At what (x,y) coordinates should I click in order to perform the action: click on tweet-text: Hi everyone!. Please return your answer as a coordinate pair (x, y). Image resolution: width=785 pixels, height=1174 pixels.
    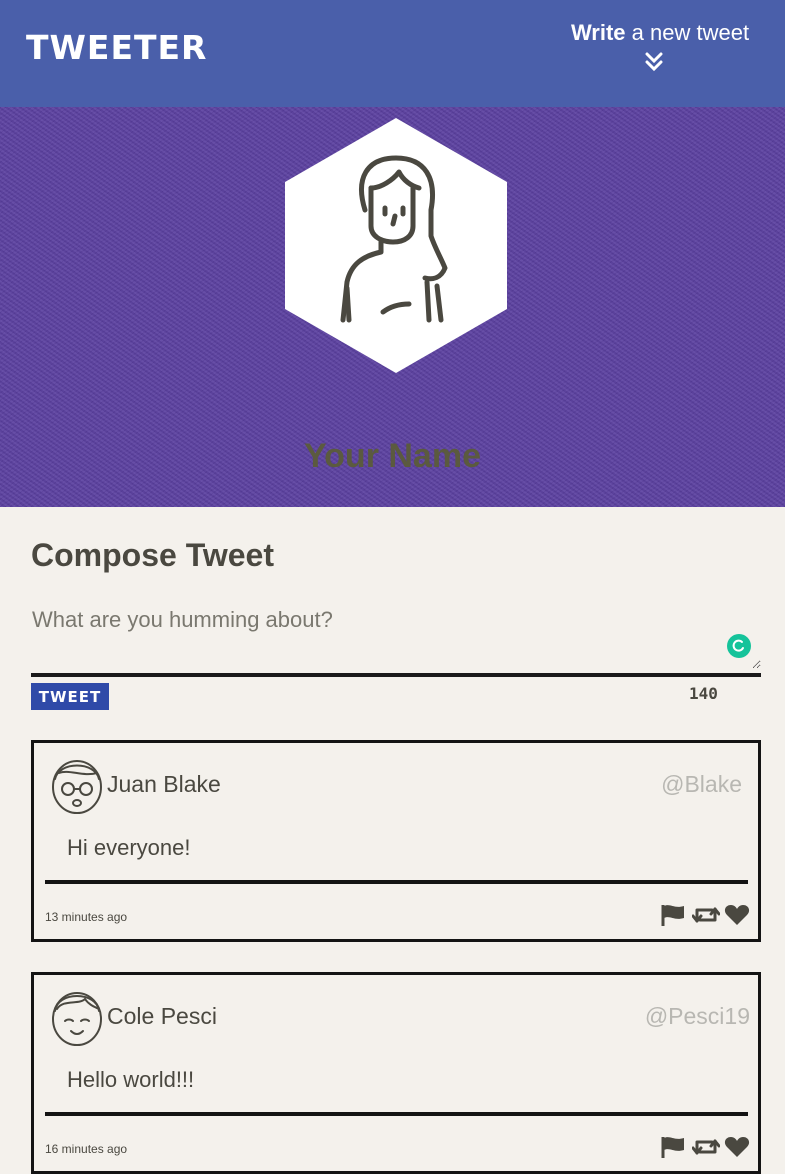
    Looking at the image, I should click on (129, 847).